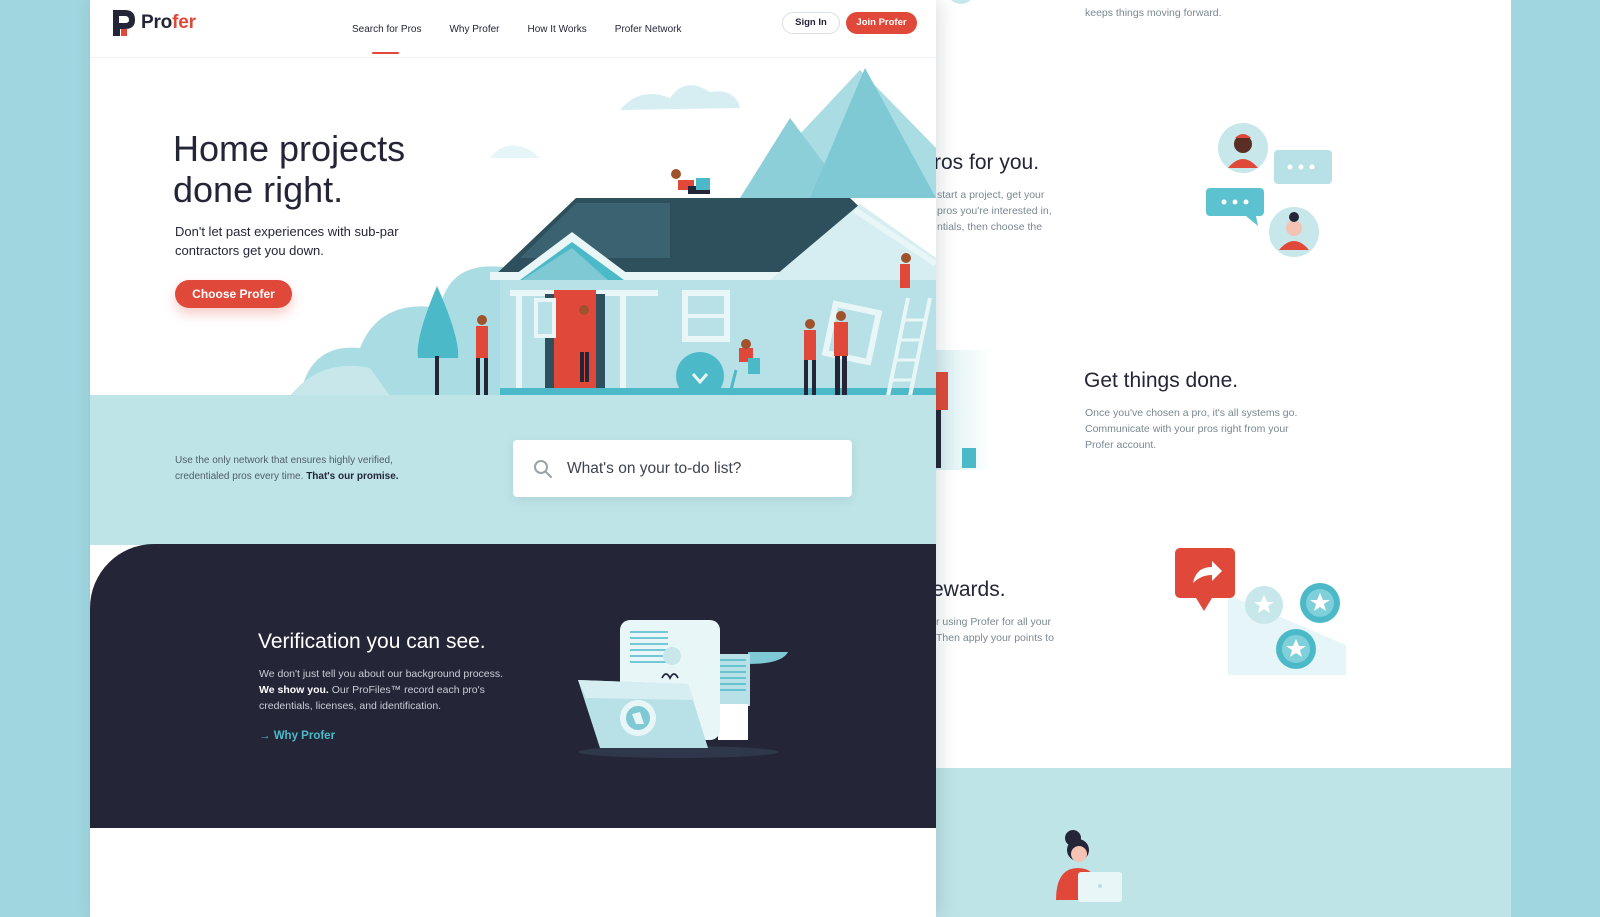  I want to click on why-profer-link-label: Why Profer, so click(304, 736).